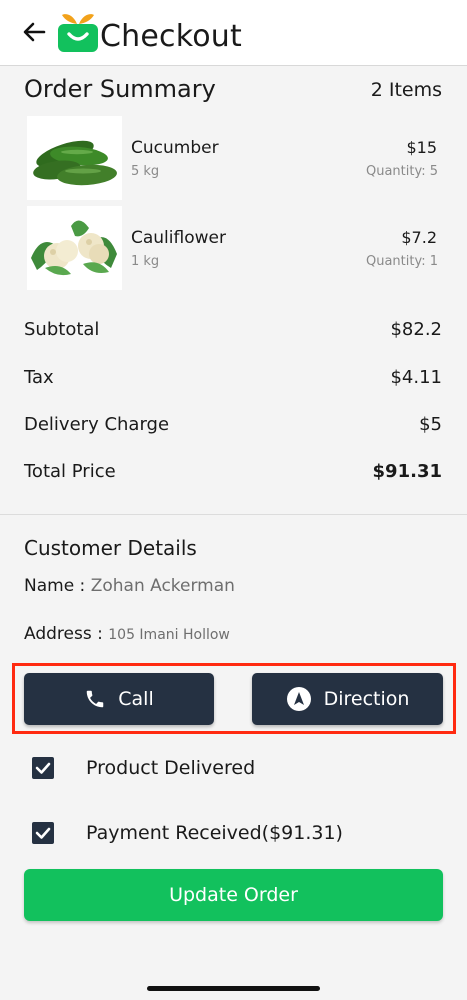 Image resolution: width=467 pixels, height=1000 pixels. I want to click on payment-received-checkbox, so click(43, 833).